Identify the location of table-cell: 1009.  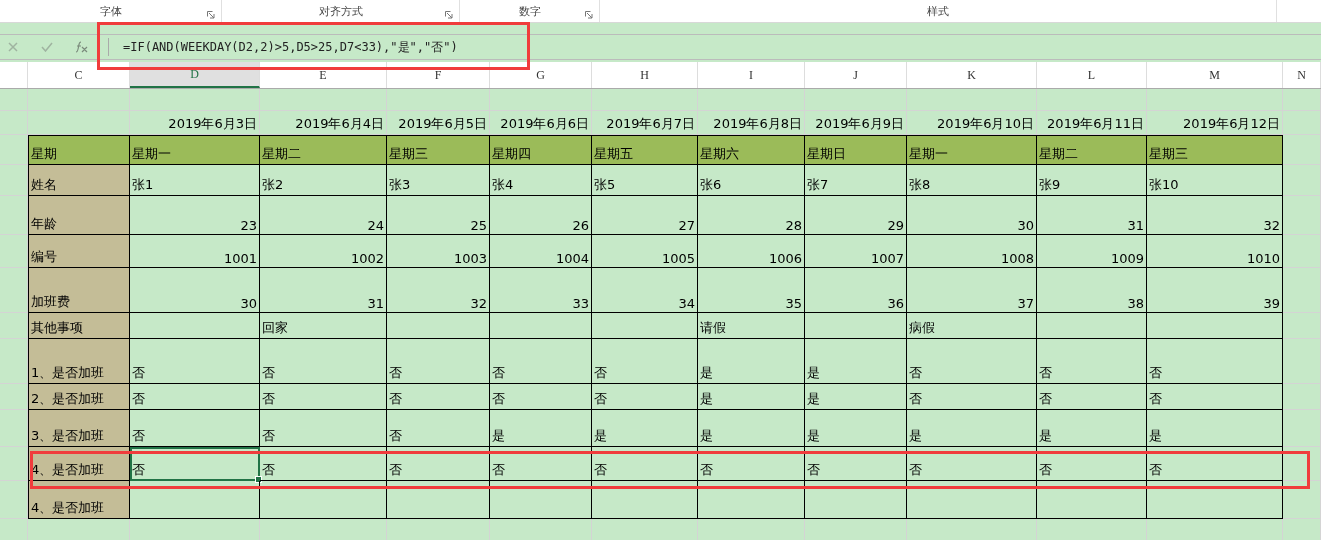
(1092, 251).